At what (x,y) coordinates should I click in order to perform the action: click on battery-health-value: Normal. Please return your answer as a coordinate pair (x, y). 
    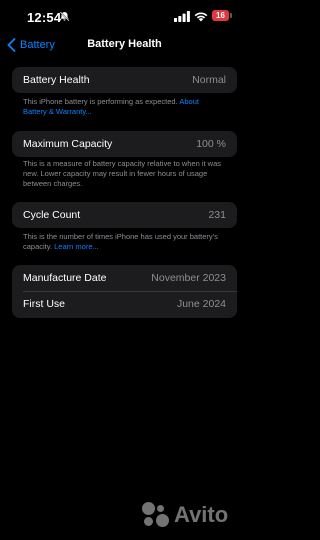
    Looking at the image, I should click on (209, 80).